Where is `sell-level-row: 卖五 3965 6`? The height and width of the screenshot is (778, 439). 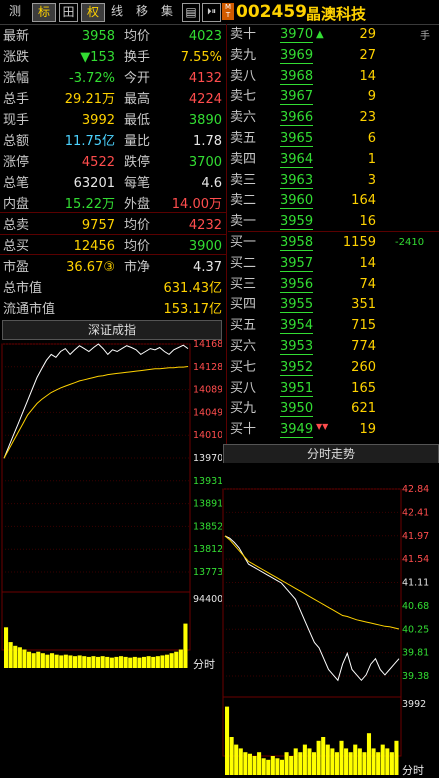 sell-level-row: 卖五 3965 6 is located at coordinates (333, 138).